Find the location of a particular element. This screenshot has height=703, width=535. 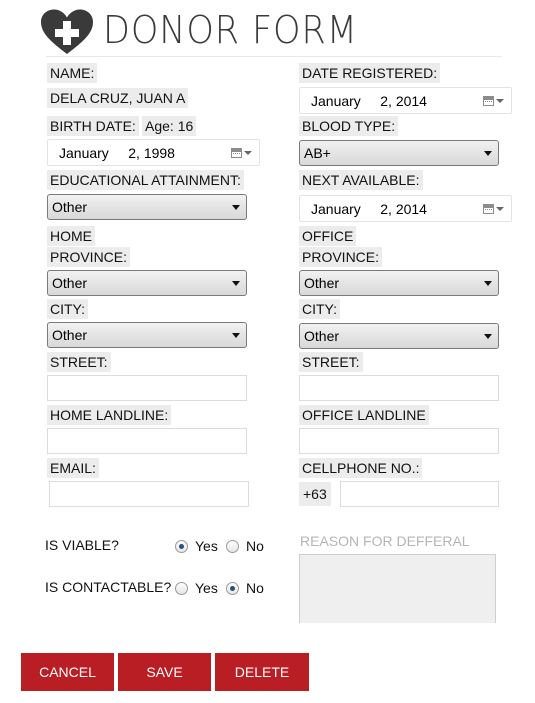

header-divider is located at coordinates (274, 56).